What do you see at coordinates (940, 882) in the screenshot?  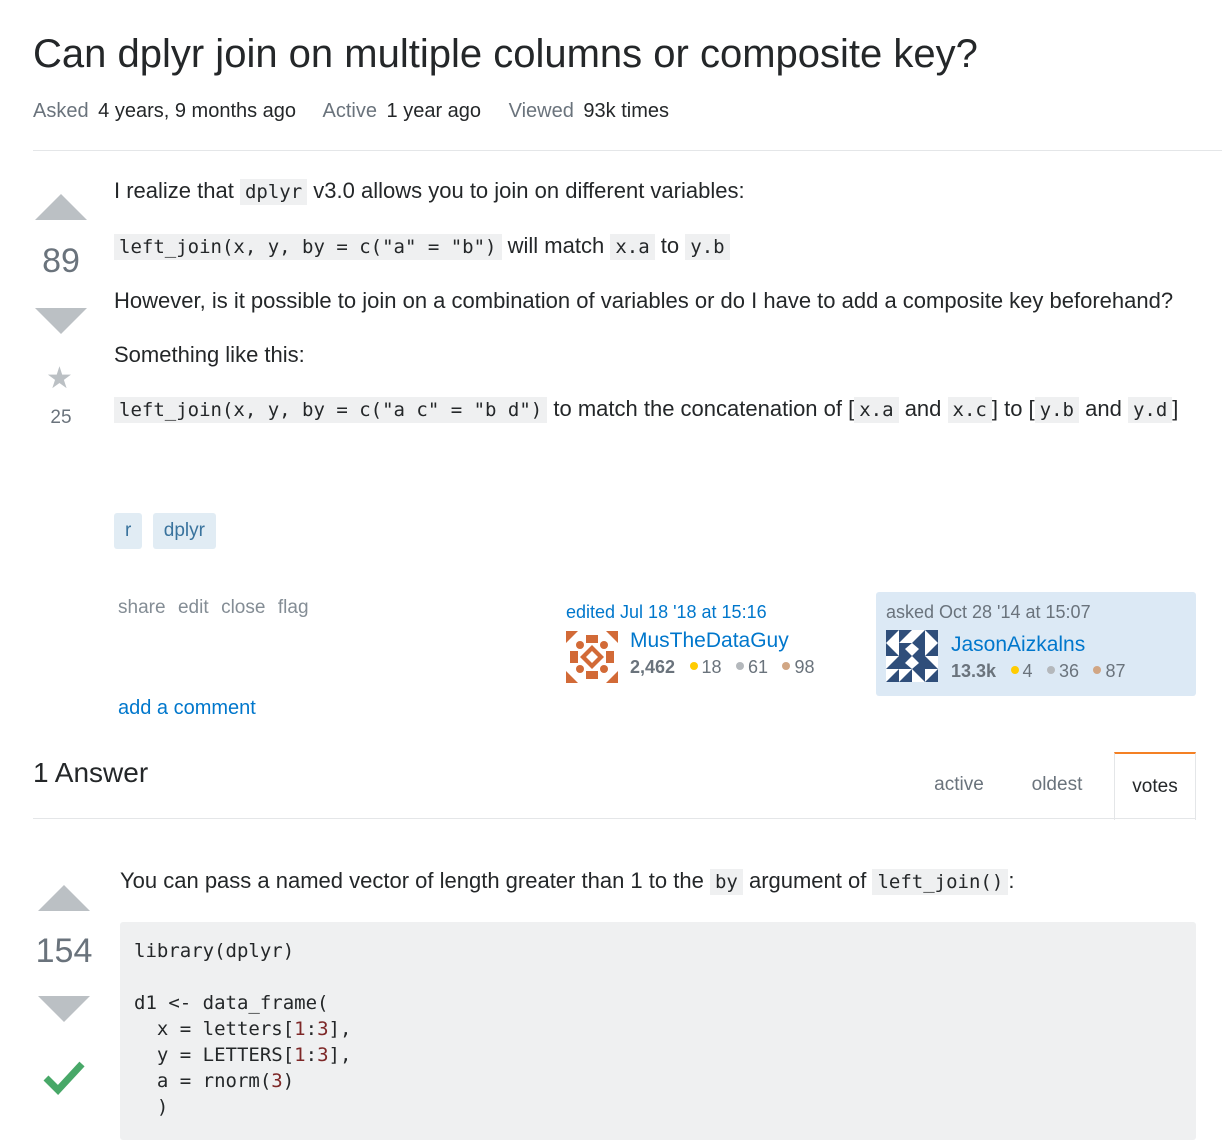 I see `inline-code: left_join()` at bounding box center [940, 882].